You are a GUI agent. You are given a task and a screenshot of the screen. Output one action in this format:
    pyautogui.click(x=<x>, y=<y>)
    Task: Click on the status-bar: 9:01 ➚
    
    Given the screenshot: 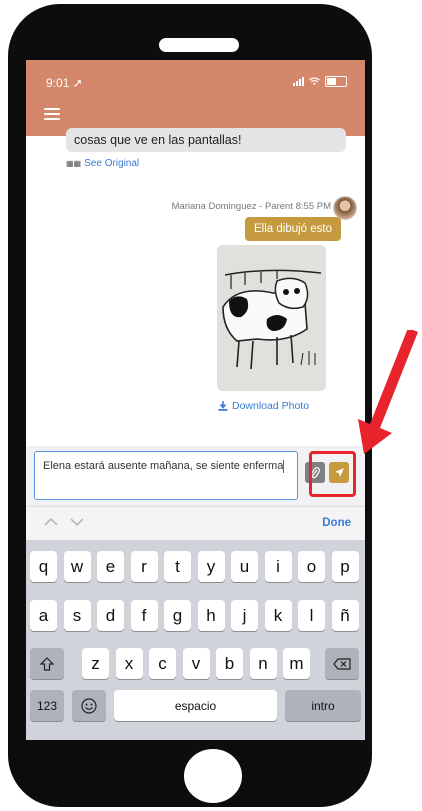 What is the action you would take?
    pyautogui.click(x=195, y=81)
    